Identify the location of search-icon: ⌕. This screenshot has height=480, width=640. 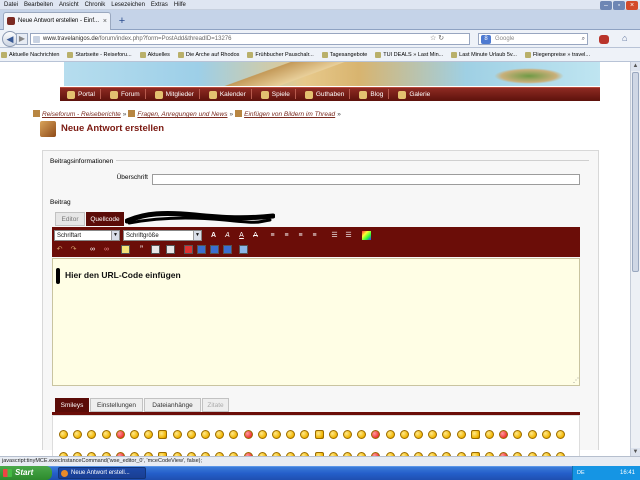
(583, 39).